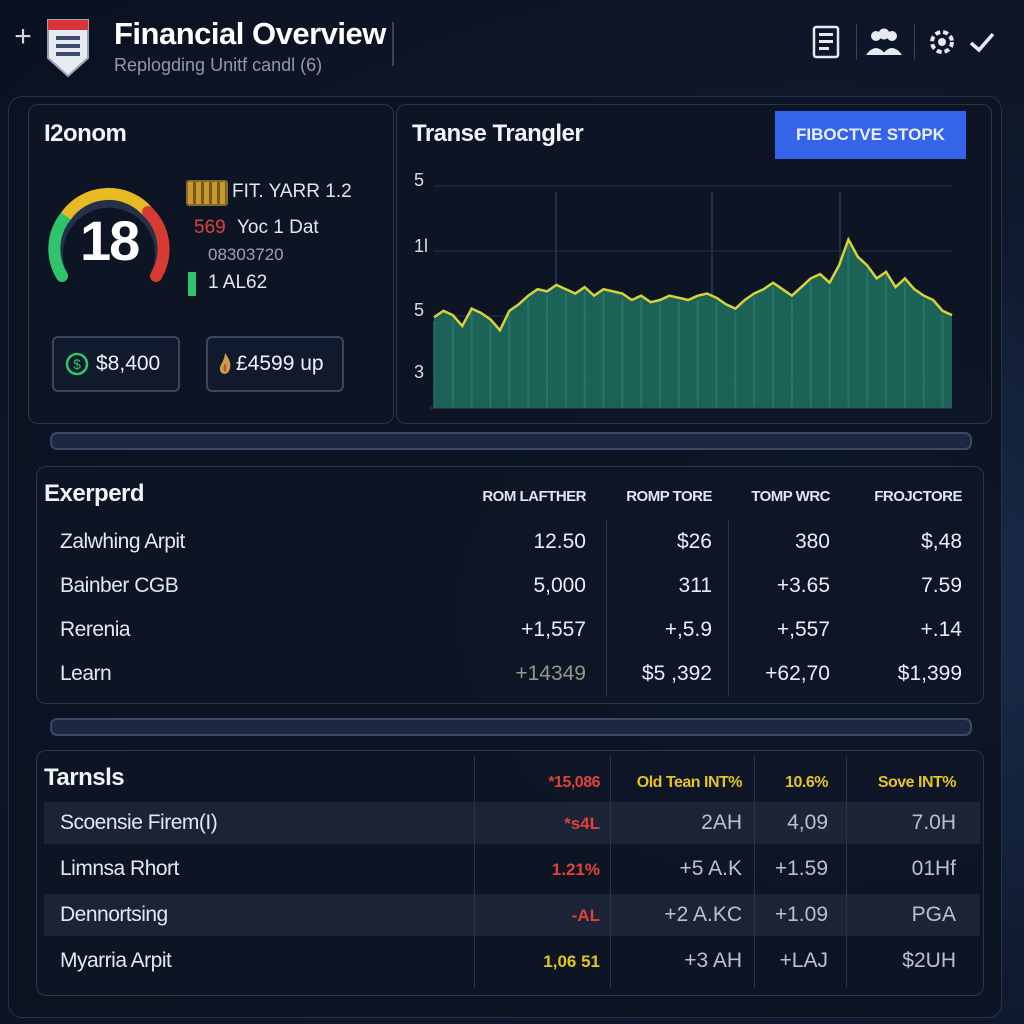 Image resolution: width=1024 pixels, height=1024 pixels. I want to click on column-header: ROMP TORE, so click(669, 496).